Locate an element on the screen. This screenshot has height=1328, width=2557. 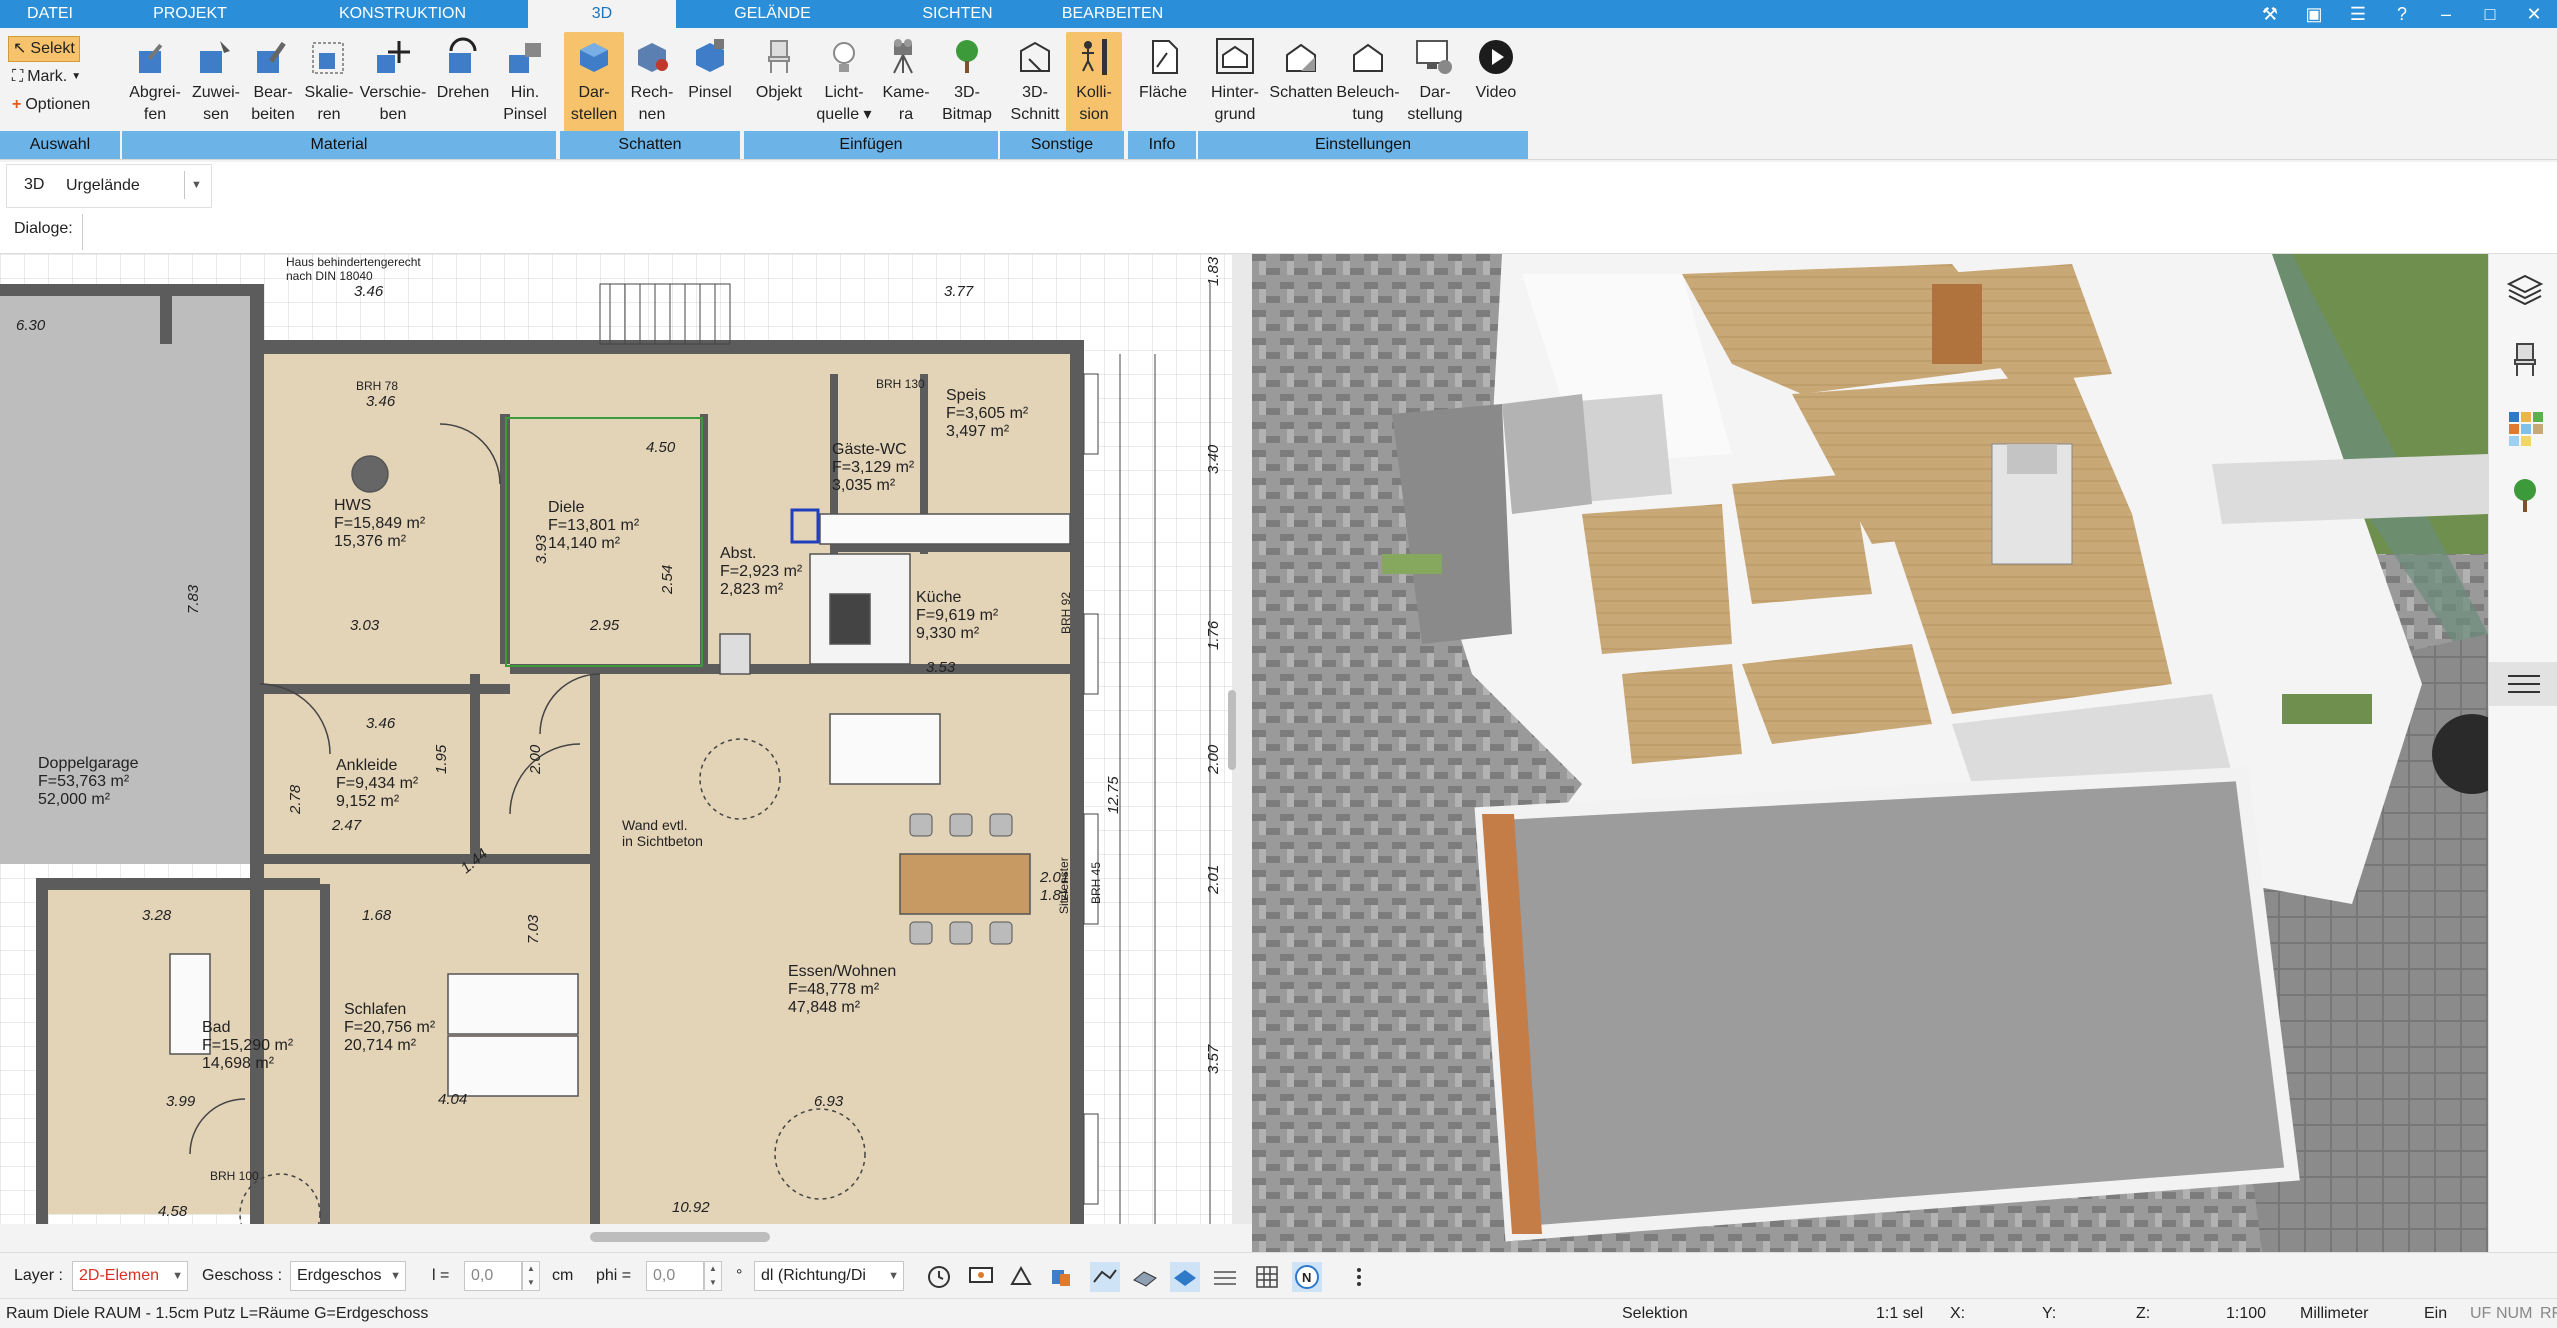
tab-projekt: PROJEKT is located at coordinates (190, 14).